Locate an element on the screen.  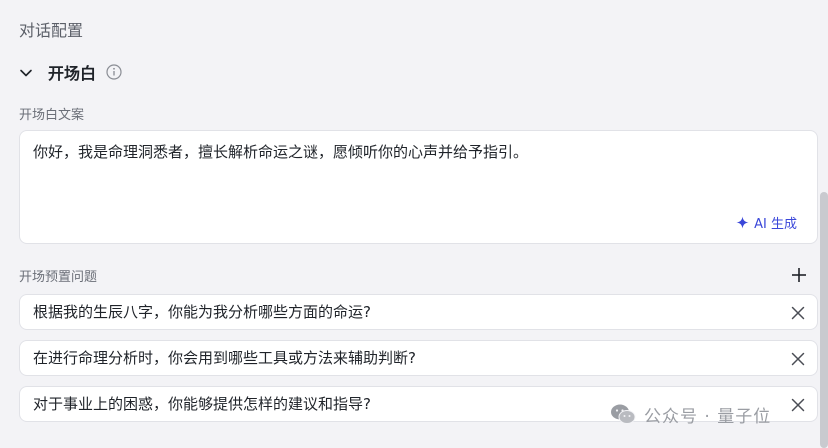
ai-generate-button: AI 生成 is located at coordinates (766, 222).